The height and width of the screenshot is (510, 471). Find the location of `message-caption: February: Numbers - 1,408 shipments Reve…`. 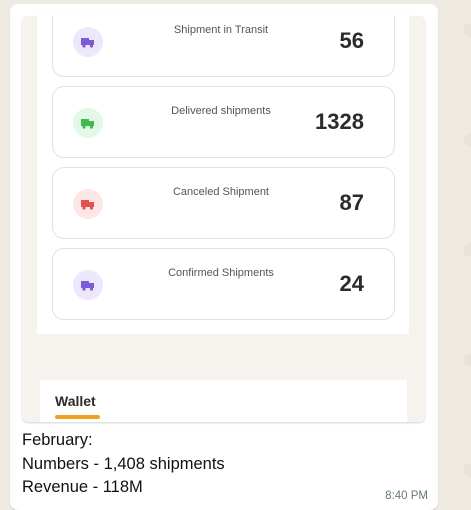

message-caption: February: Numbers - 1,408 shipments Reve… is located at coordinates (123, 464).